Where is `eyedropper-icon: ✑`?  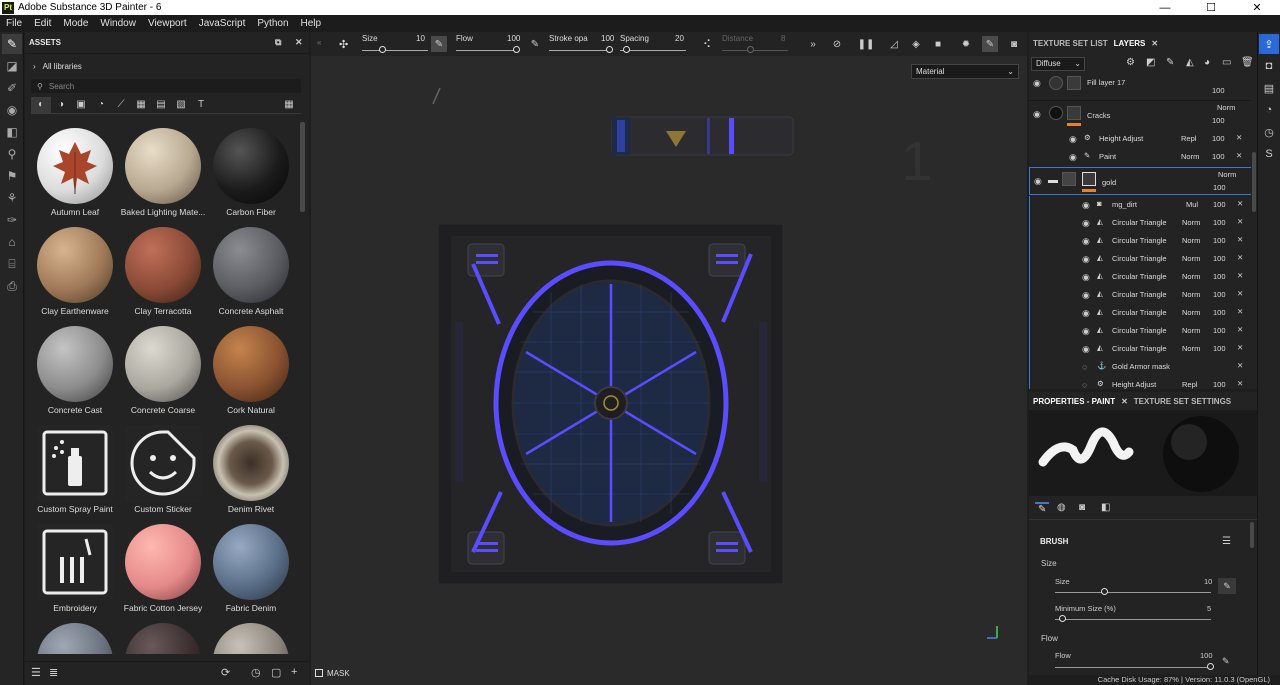
eyedropper-icon: ✑ is located at coordinates (12, 220).